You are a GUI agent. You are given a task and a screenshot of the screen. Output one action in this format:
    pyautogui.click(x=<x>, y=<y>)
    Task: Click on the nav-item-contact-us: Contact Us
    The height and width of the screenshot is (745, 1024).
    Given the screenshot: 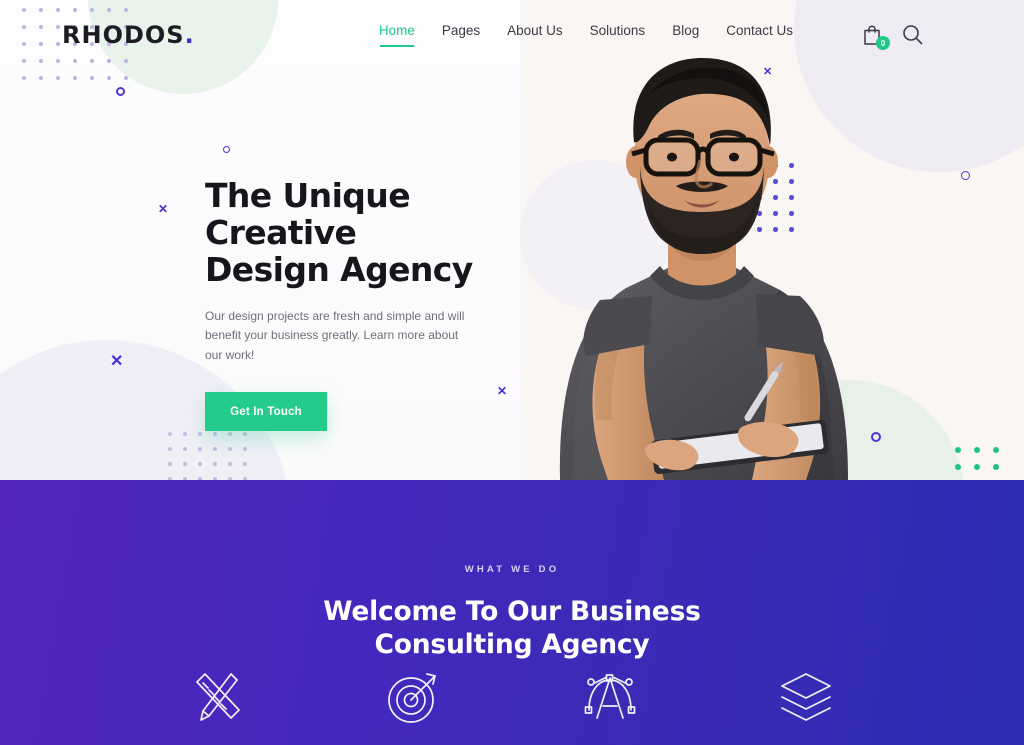 What is the action you would take?
    pyautogui.click(x=759, y=35)
    